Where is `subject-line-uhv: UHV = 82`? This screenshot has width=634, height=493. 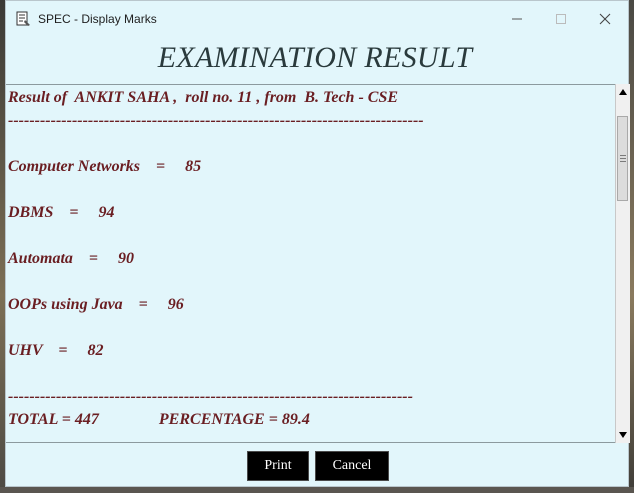 subject-line-uhv: UHV = 82 is located at coordinates (56, 350).